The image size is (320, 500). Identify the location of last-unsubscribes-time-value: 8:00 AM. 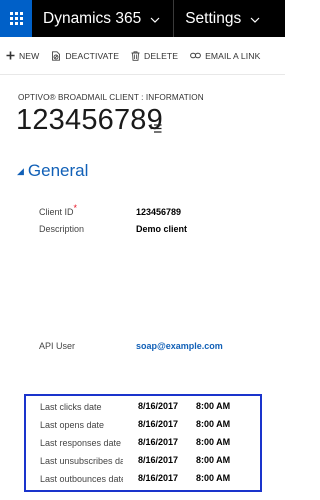
(213, 460).